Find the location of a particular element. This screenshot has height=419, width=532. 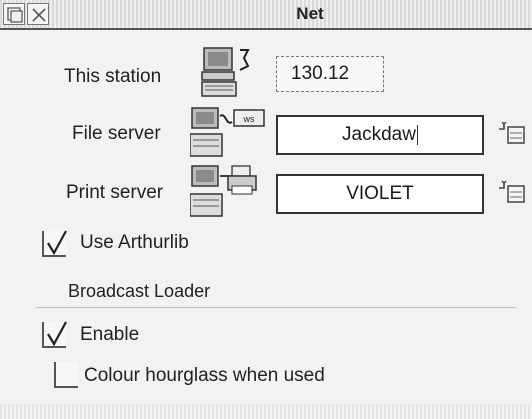

file-server-badge: ws is located at coordinates (249, 119).